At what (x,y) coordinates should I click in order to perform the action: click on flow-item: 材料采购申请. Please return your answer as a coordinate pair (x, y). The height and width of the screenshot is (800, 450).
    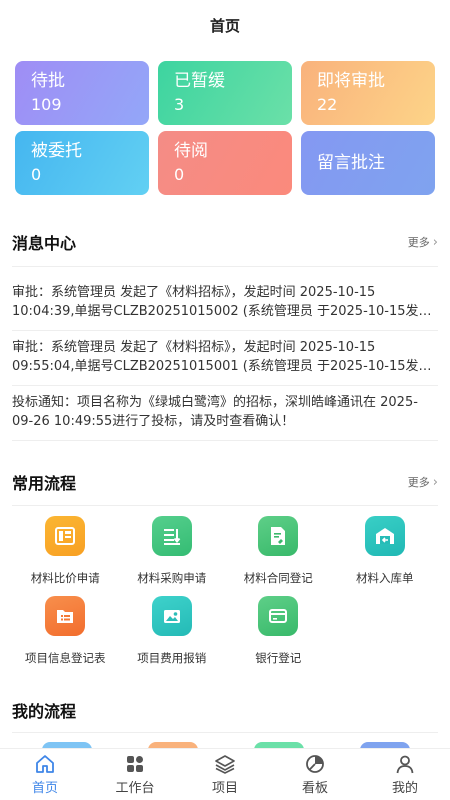
    Looking at the image, I should click on (172, 551).